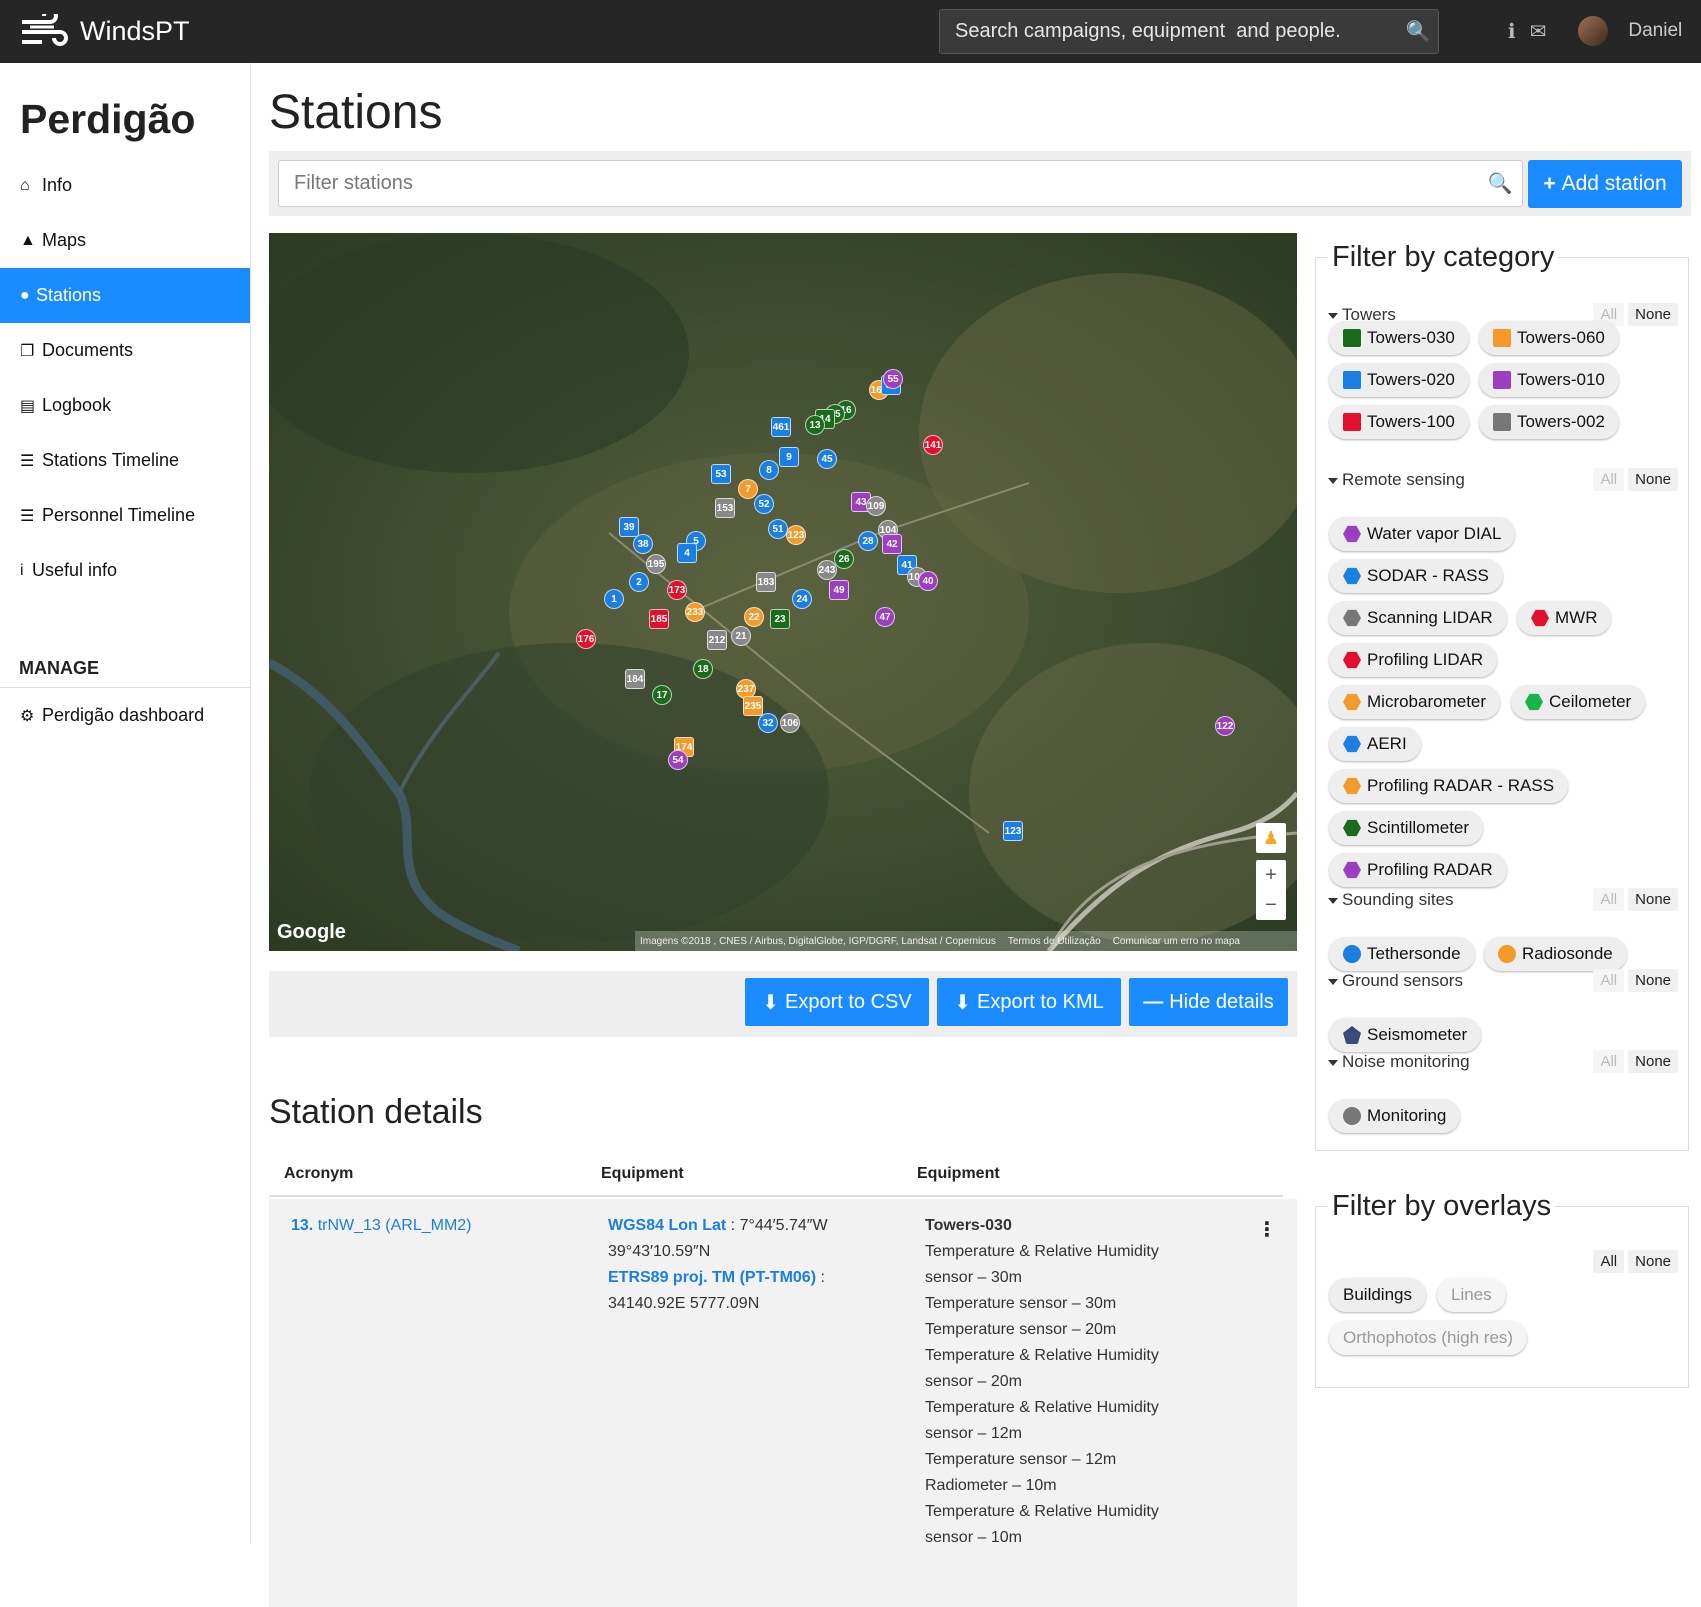  Describe the element at coordinates (815, 425) in the screenshot. I see `station-marker: 13` at that location.